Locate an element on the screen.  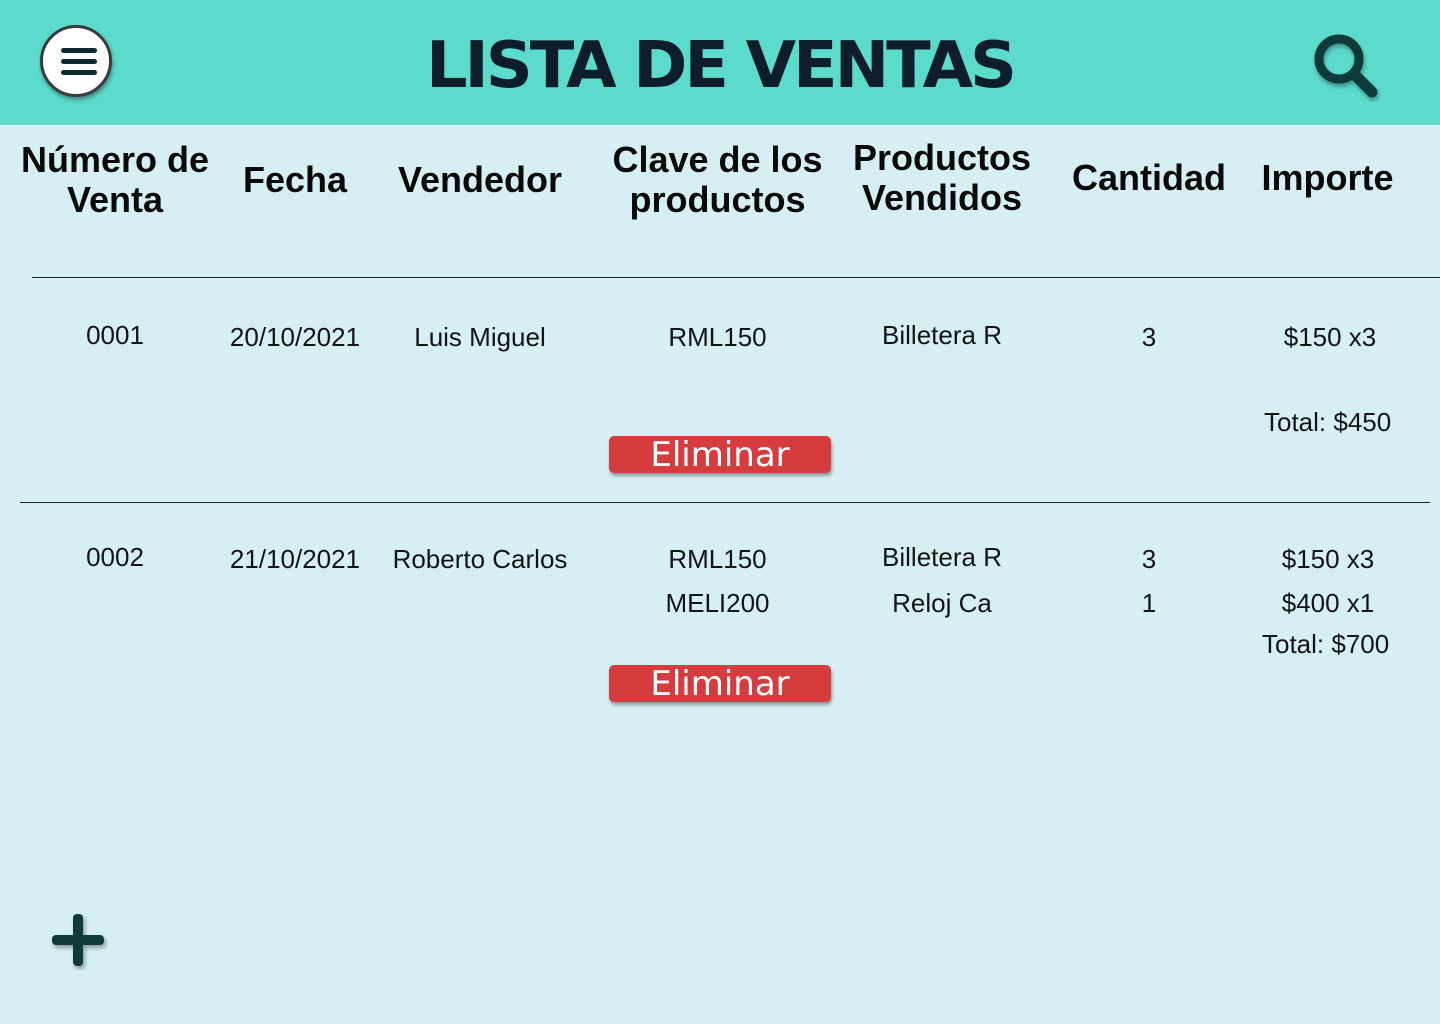
product-amount: $400 x1 is located at coordinates (1328, 603).